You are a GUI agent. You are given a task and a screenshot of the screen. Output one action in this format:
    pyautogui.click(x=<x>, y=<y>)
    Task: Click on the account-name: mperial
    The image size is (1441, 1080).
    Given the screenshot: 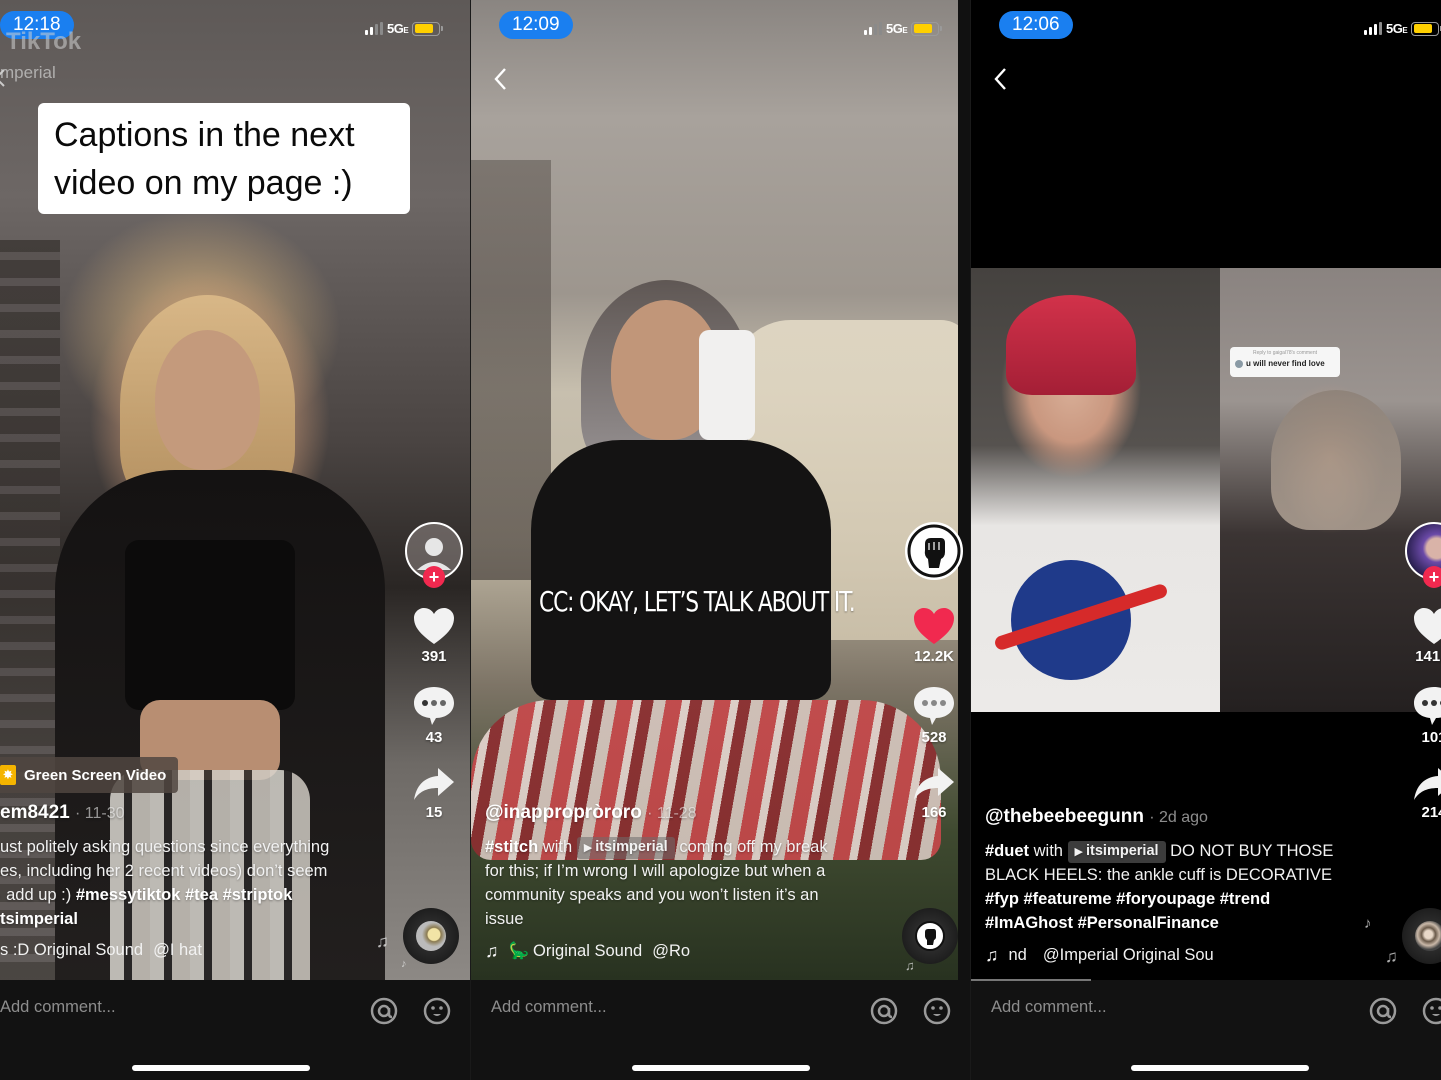 What is the action you would take?
    pyautogui.click(x=28, y=72)
    